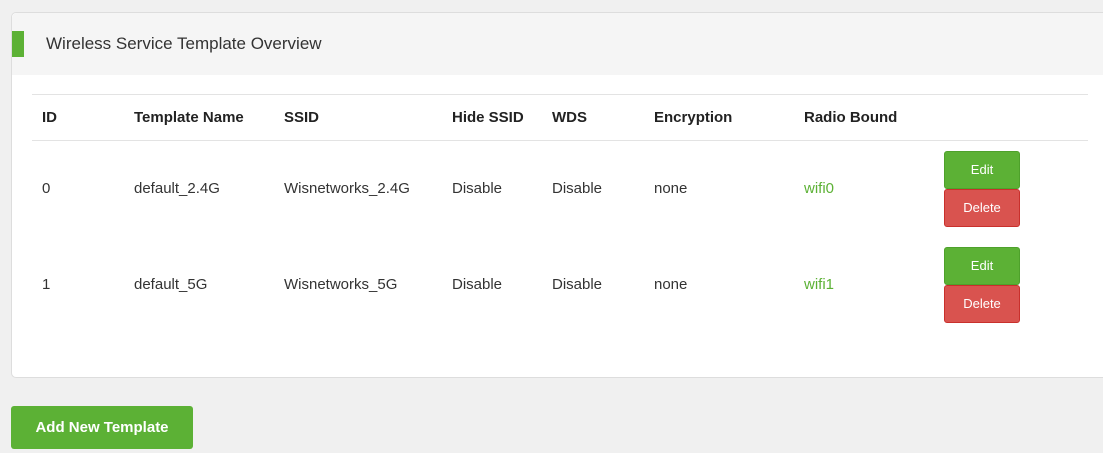 Image resolution: width=1103 pixels, height=453 pixels. What do you see at coordinates (341, 284) in the screenshot?
I see `cell-ssid: Wisnetworks_5G` at bounding box center [341, 284].